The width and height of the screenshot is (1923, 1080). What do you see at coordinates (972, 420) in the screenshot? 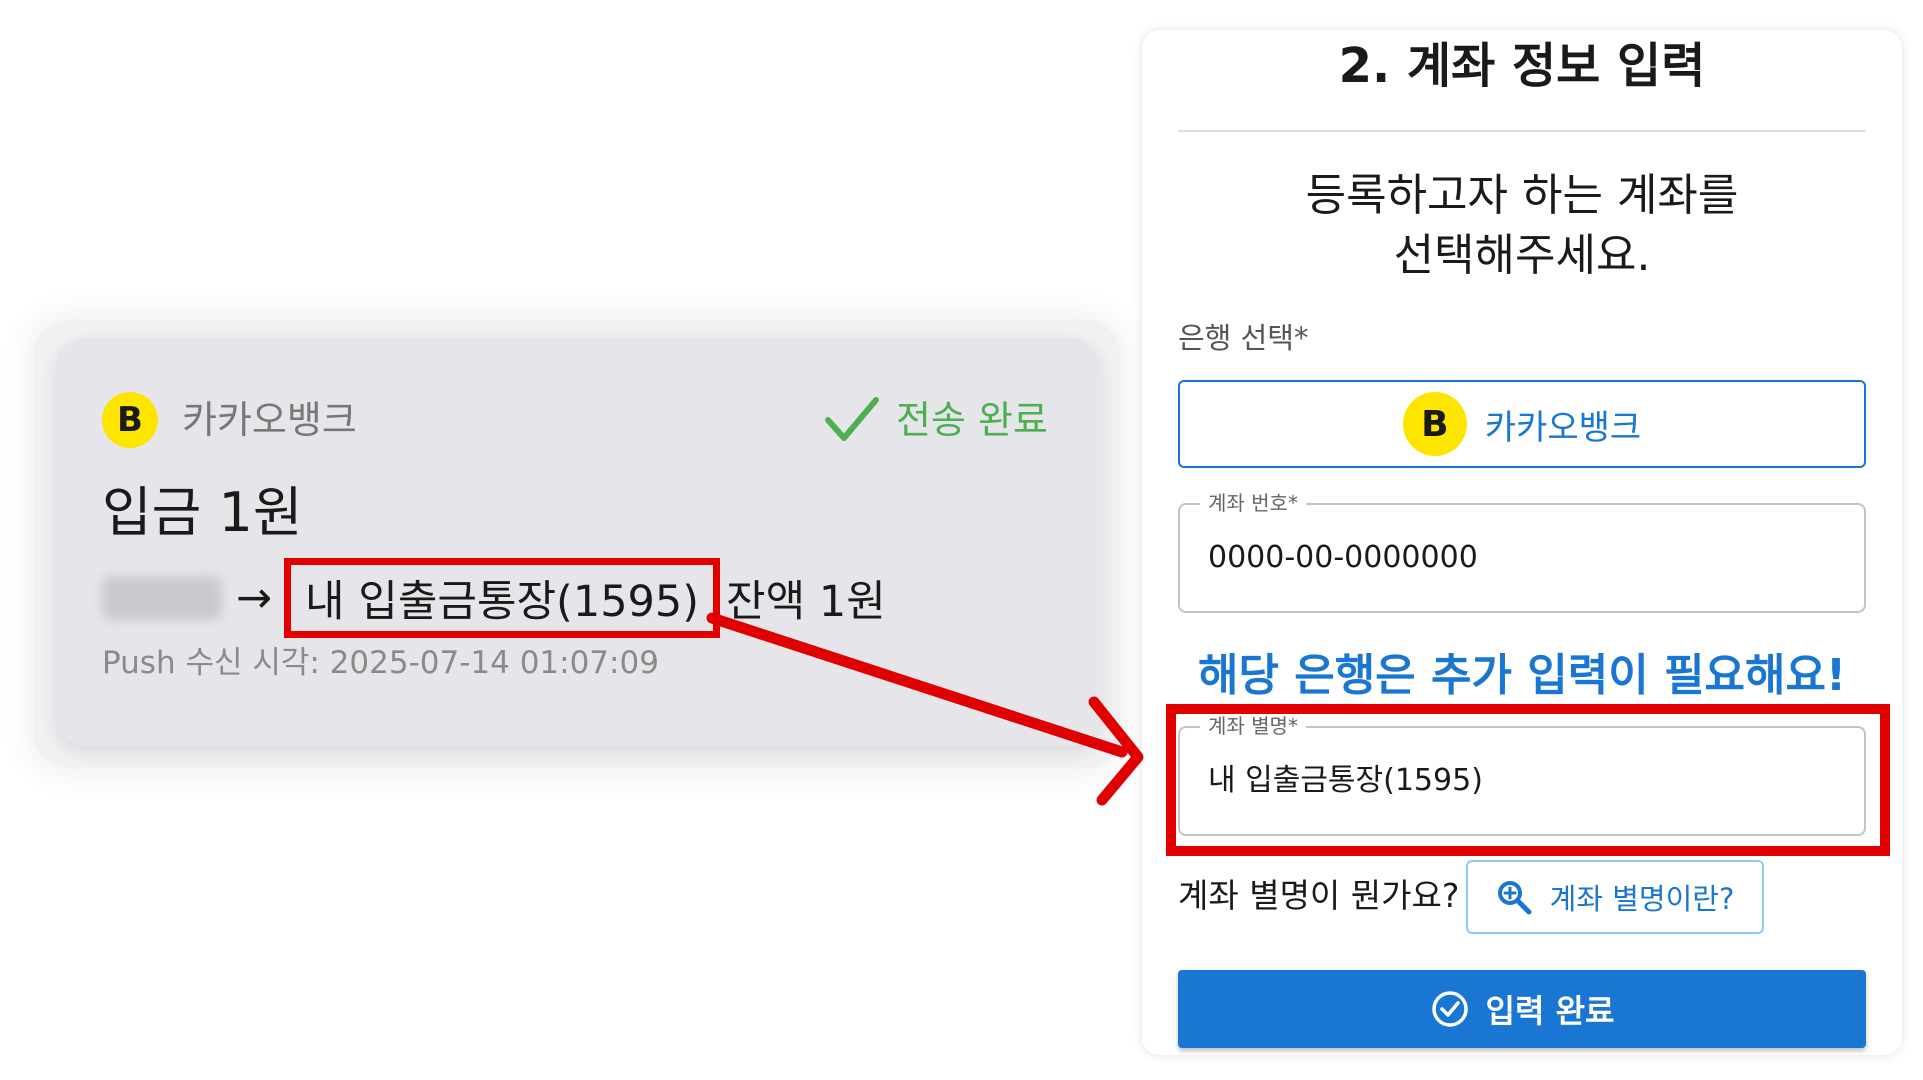
I see `notification-status: 전송 완료` at bounding box center [972, 420].